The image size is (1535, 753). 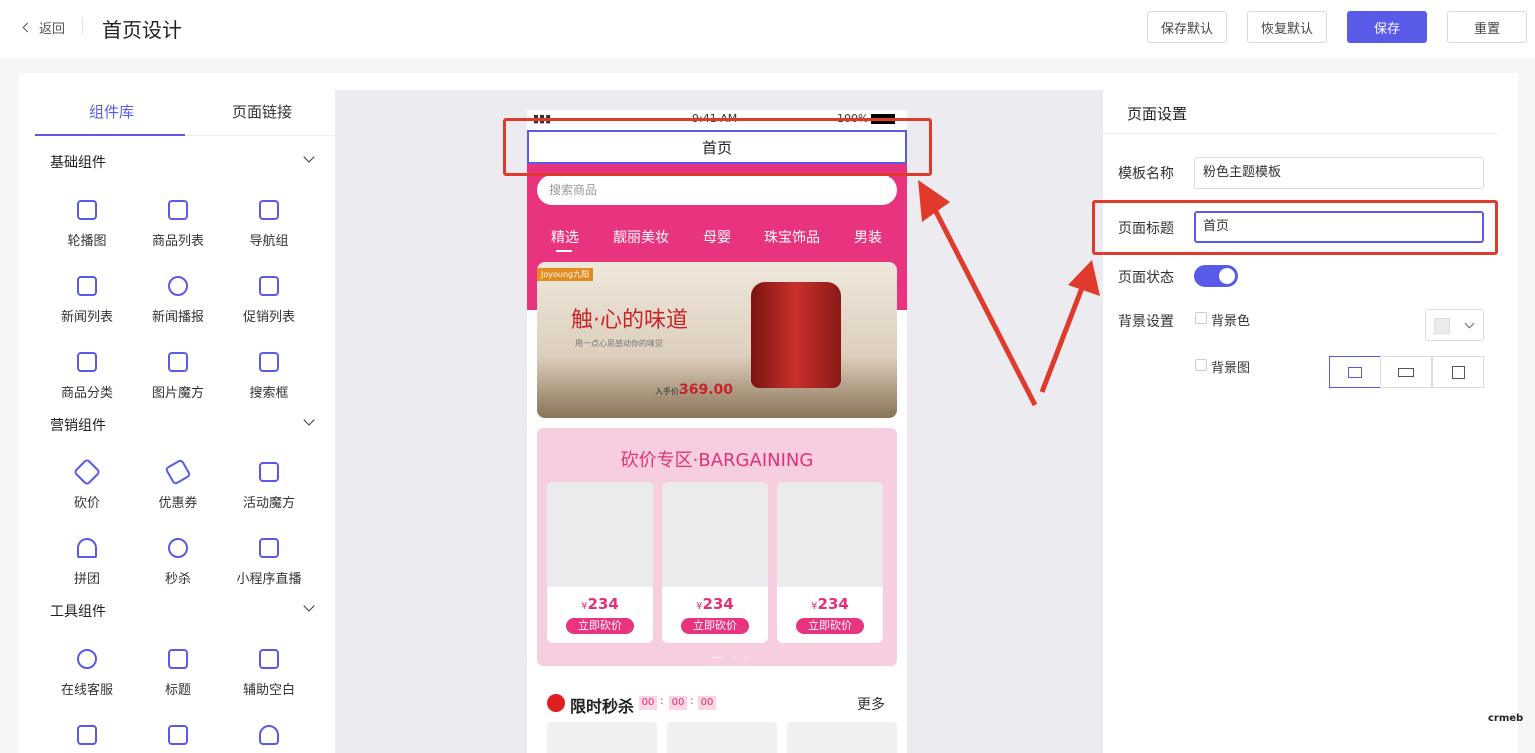 I want to click on comp-title: 标题, so click(x=178, y=673).